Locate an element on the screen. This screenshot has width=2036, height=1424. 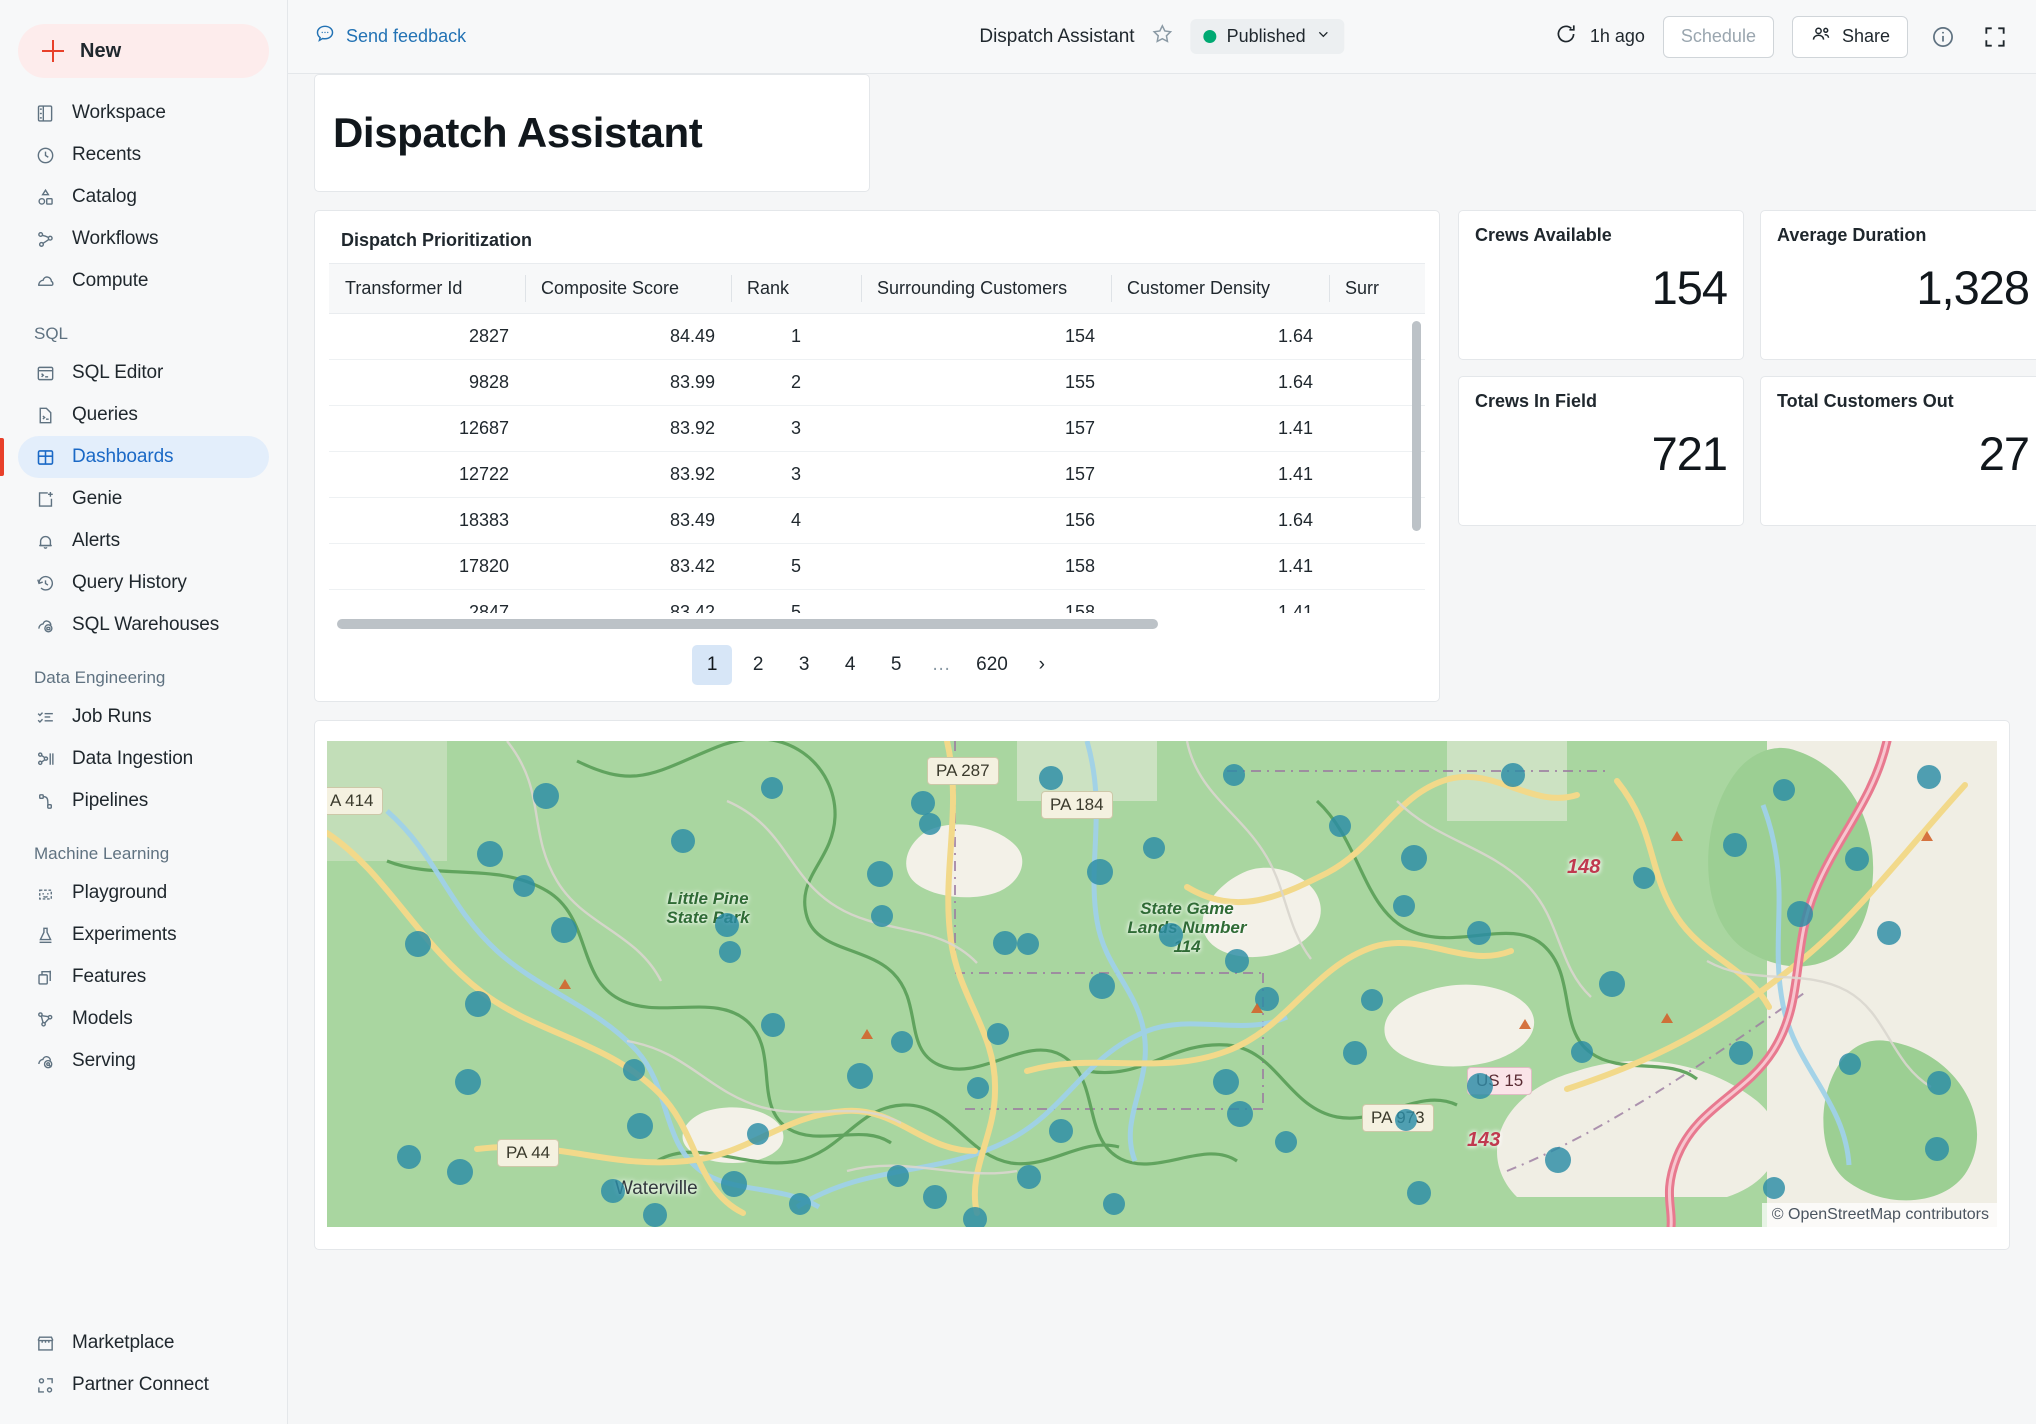
sidebar-item-workflows: Workflows is located at coordinates (143, 239).